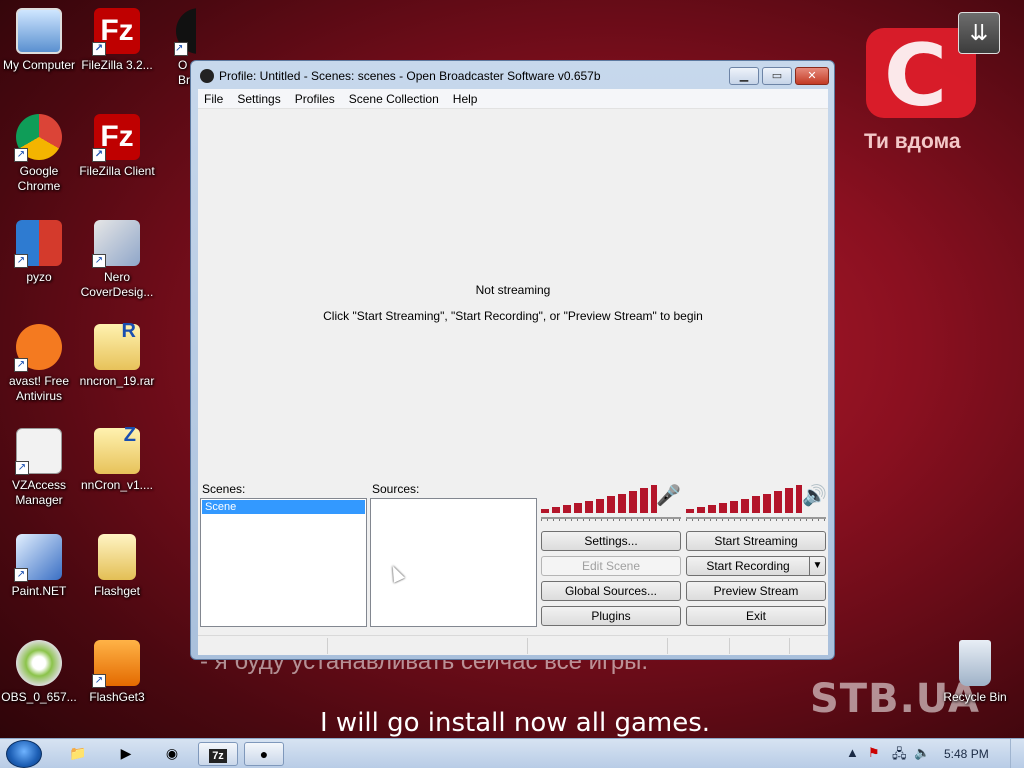 Image resolution: width=1024 pixels, height=768 pixels. I want to click on taskbar-media-player: ▶, so click(126, 754).